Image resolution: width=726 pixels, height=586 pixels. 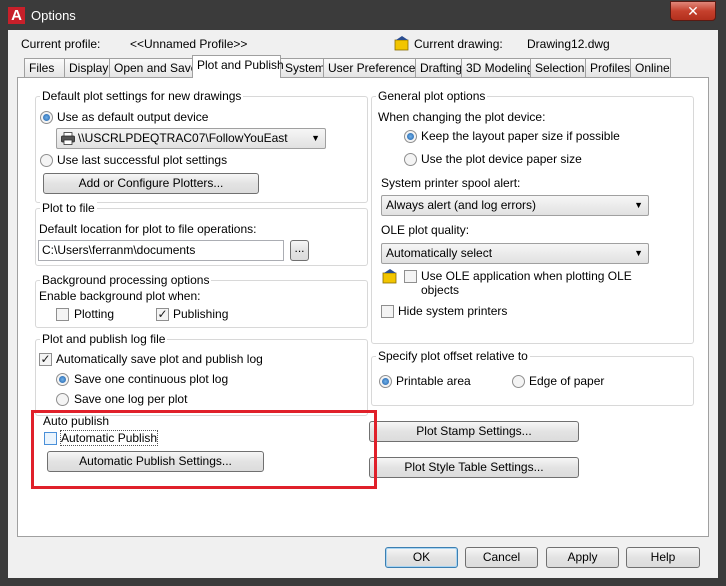 What do you see at coordinates (453, 311) in the screenshot?
I see `hide-system-printers-label: Hide system printers` at bounding box center [453, 311].